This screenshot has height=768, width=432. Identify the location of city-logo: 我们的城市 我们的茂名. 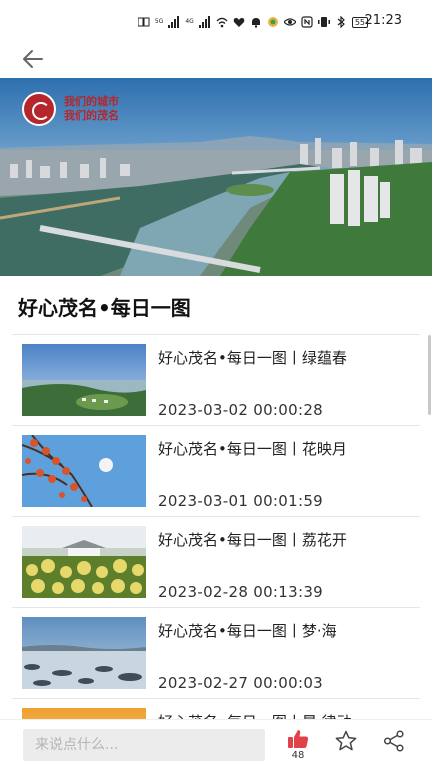
(70, 109).